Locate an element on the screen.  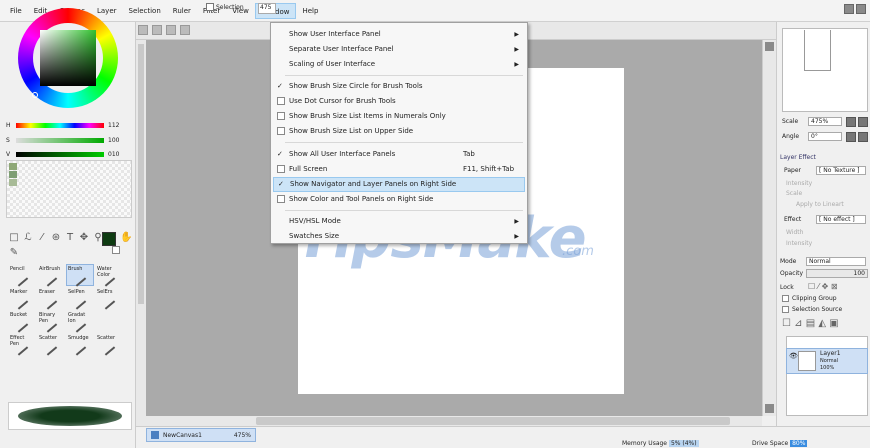
window-menu-item: Show Color and Tool Panels on Right Side is located at coordinates (399, 199).